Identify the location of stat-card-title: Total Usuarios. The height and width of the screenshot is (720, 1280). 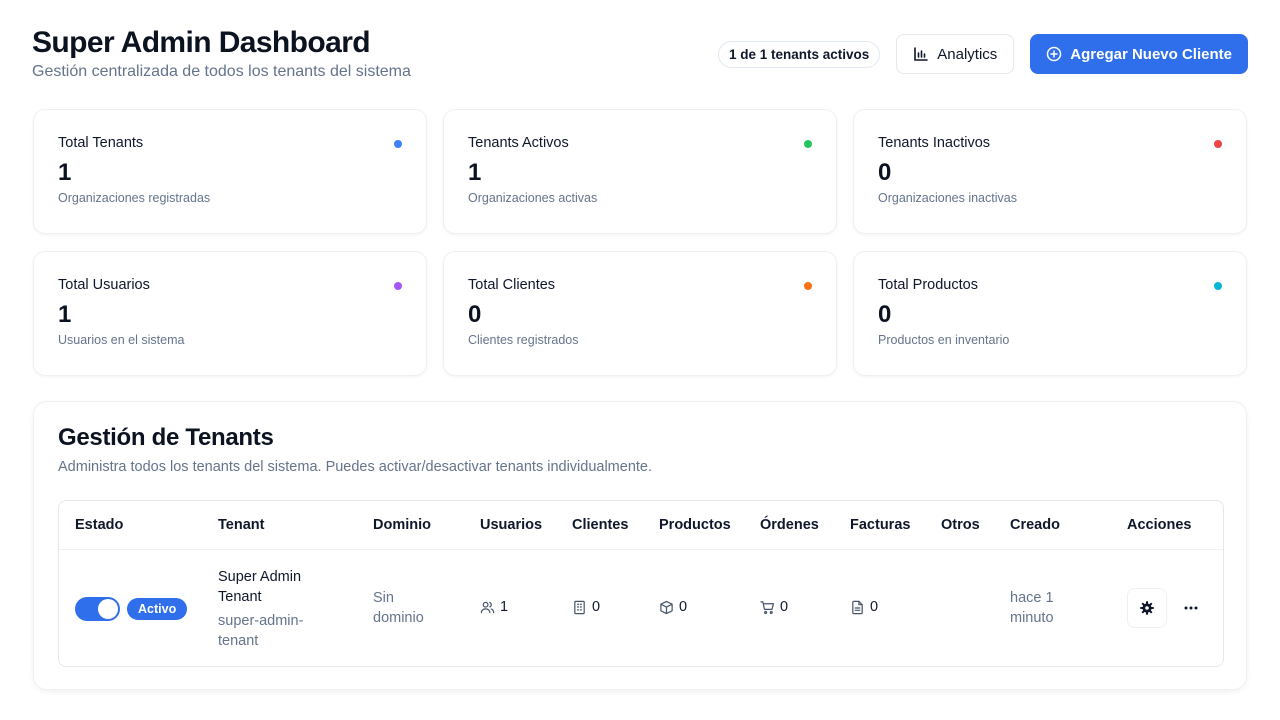
(104, 285).